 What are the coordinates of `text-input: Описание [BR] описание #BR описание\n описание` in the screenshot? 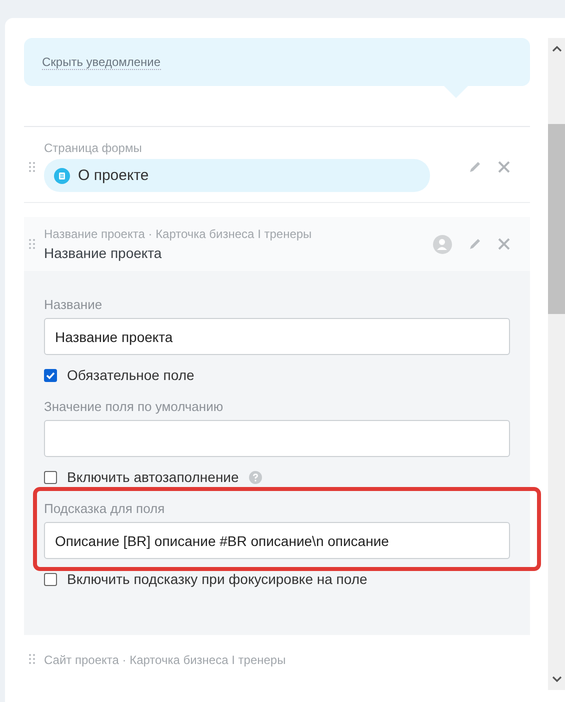 It's located at (277, 540).